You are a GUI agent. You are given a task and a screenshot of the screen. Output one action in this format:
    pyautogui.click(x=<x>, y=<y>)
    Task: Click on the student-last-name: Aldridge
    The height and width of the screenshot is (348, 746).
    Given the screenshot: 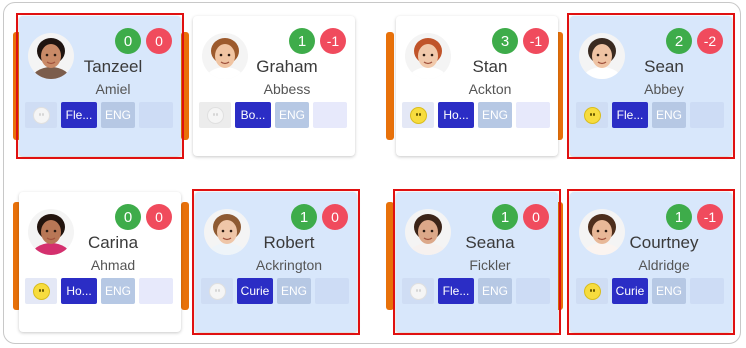 What is the action you would take?
    pyautogui.click(x=664, y=265)
    